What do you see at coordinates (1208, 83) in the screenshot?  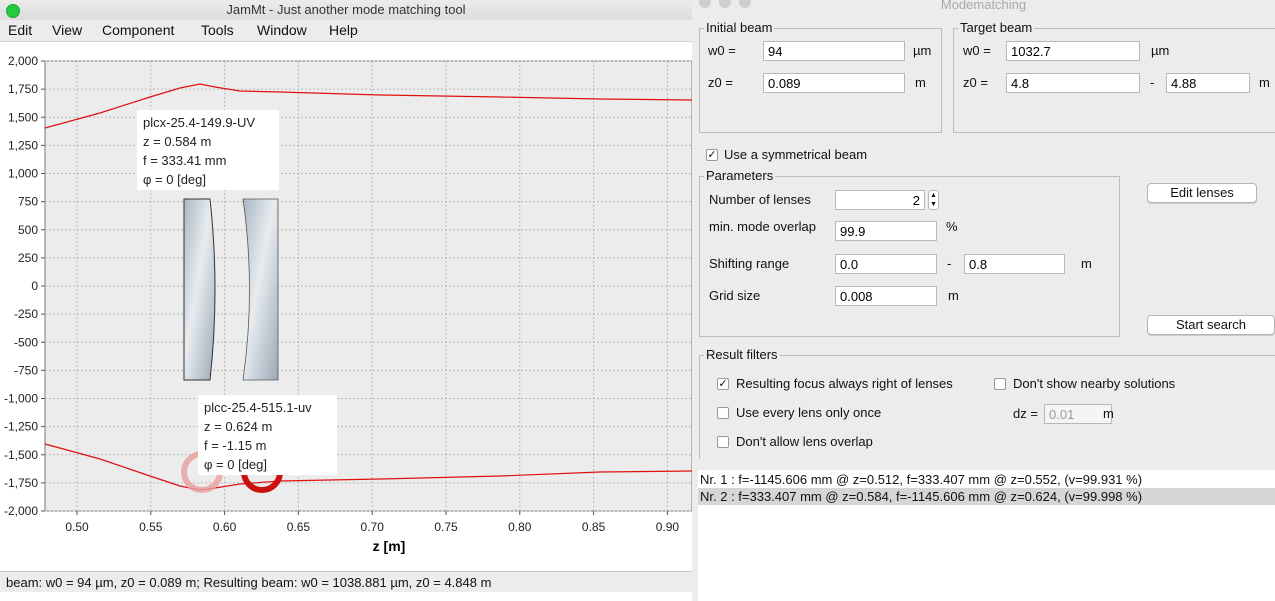 I see `target-z0-to-input` at bounding box center [1208, 83].